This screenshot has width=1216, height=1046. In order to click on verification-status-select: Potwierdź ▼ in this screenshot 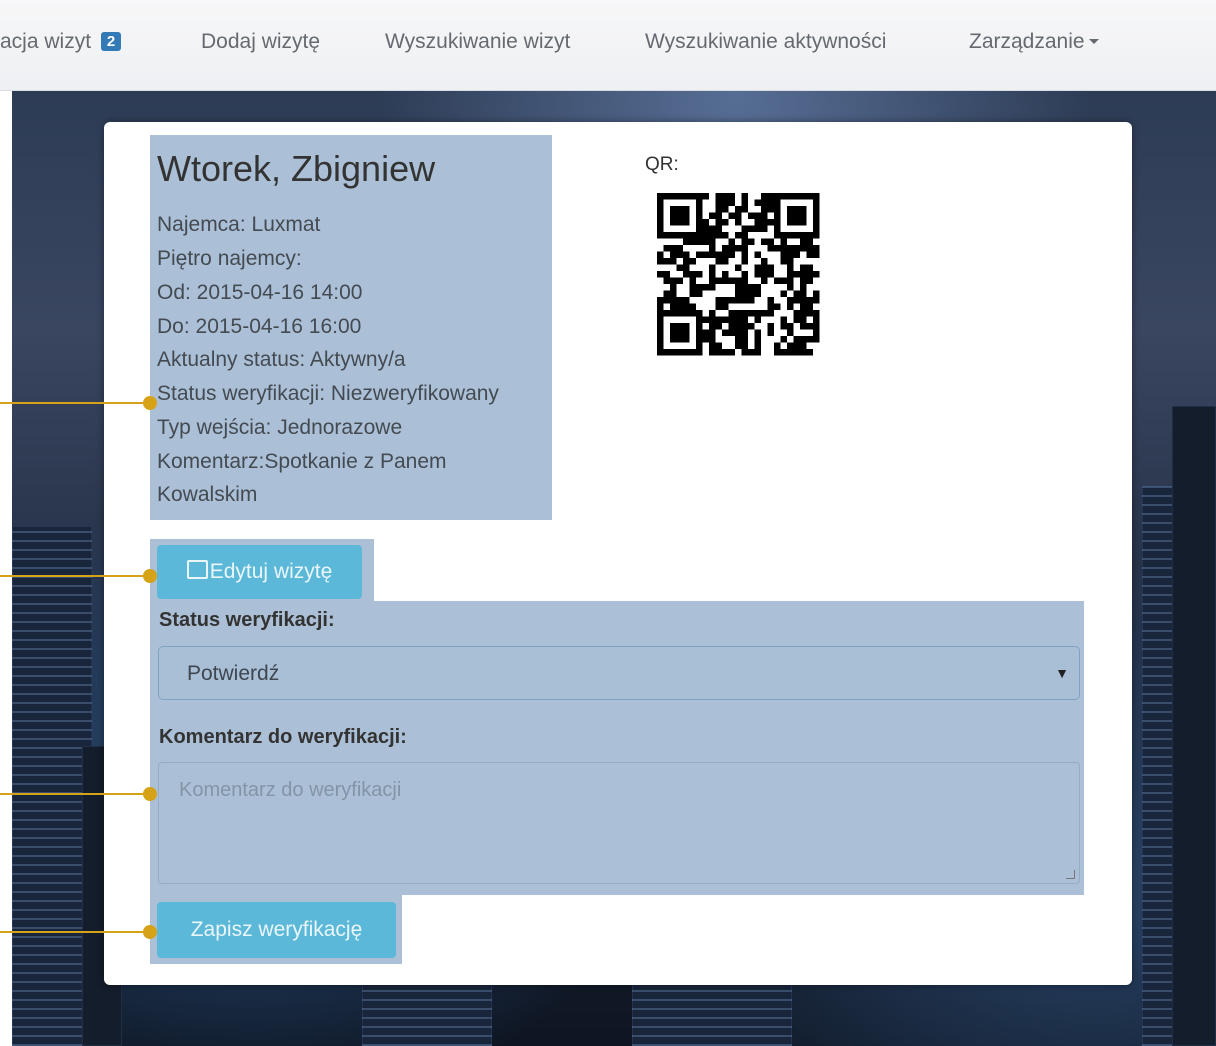, I will do `click(619, 673)`.